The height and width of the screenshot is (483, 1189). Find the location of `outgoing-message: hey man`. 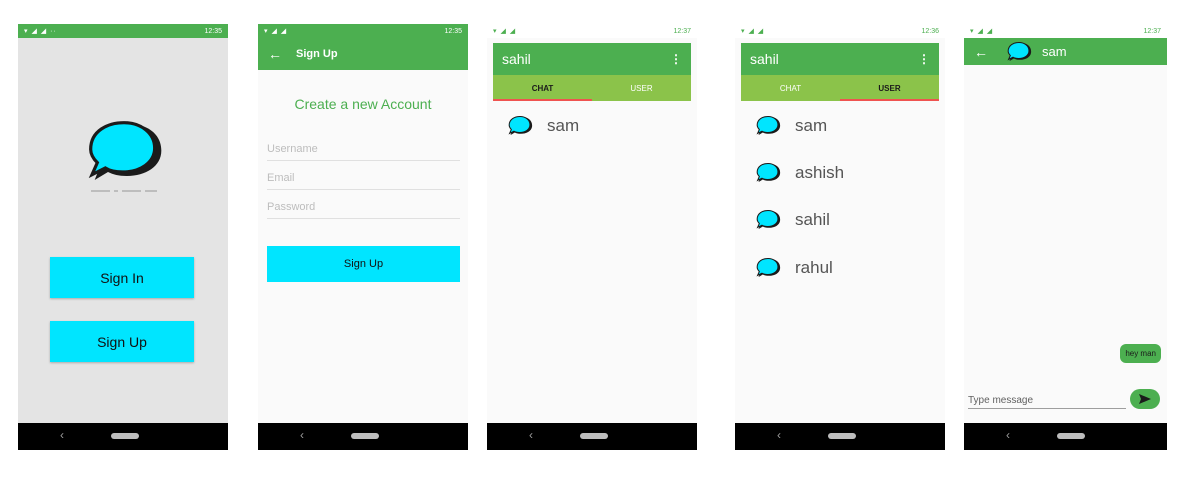

outgoing-message: hey man is located at coordinates (1140, 353).